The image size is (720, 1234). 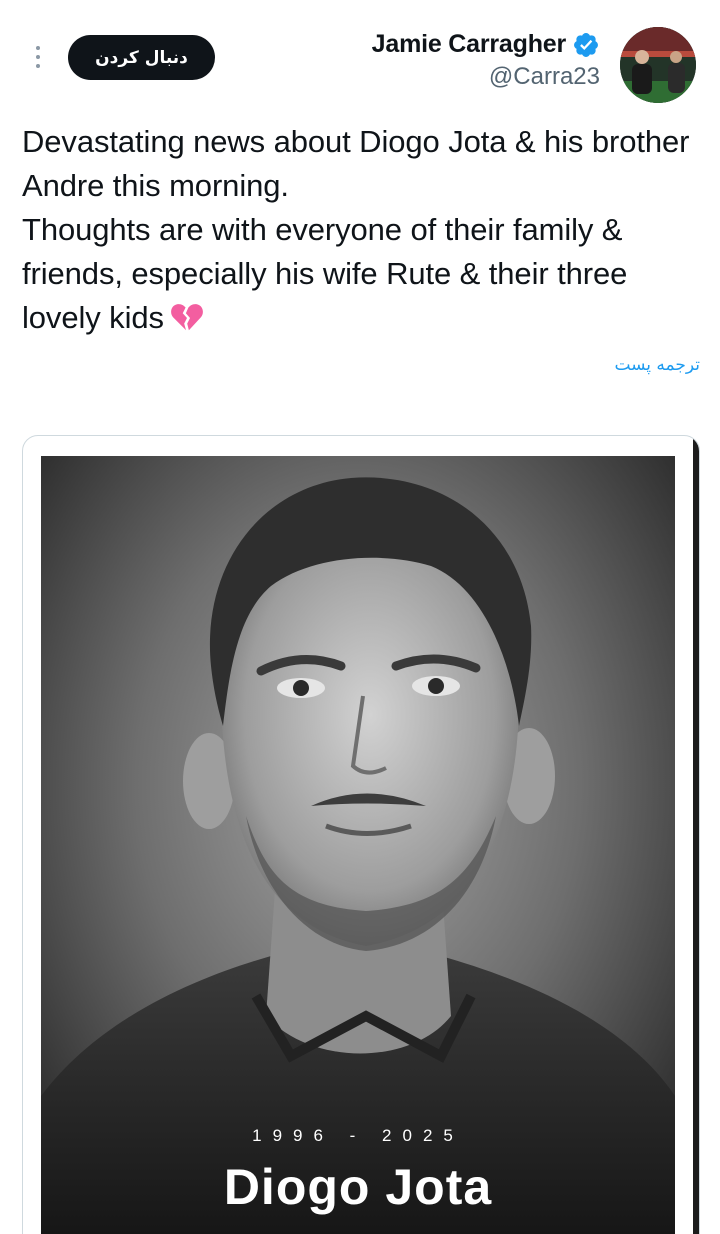 What do you see at coordinates (486, 77) in the screenshot?
I see `author-handle: @Carra23` at bounding box center [486, 77].